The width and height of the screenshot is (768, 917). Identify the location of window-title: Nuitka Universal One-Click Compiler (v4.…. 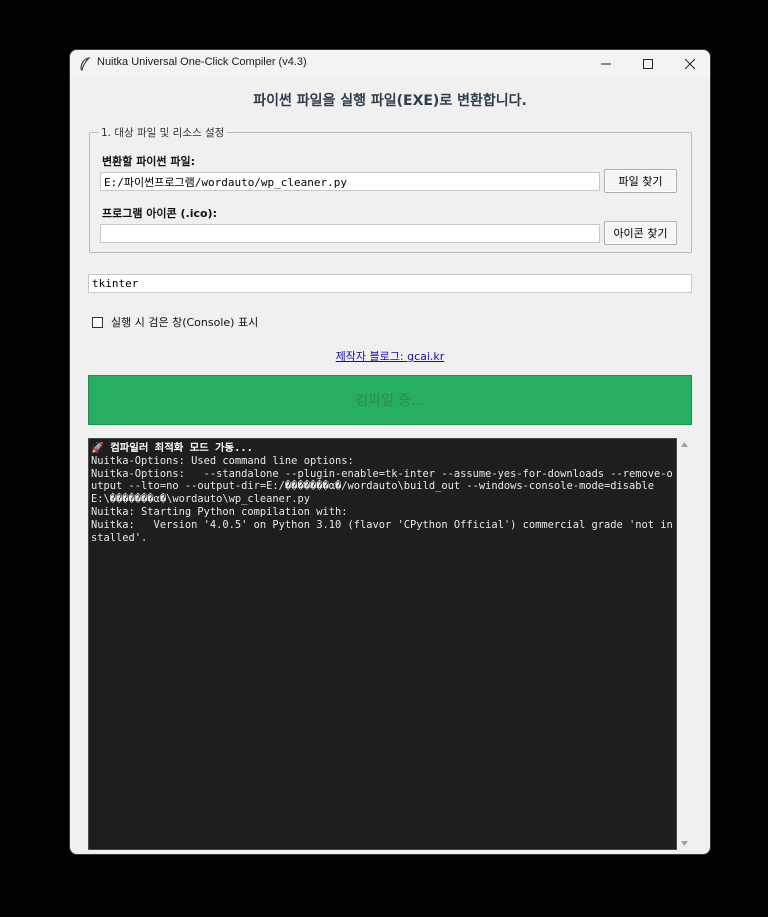
(202, 62).